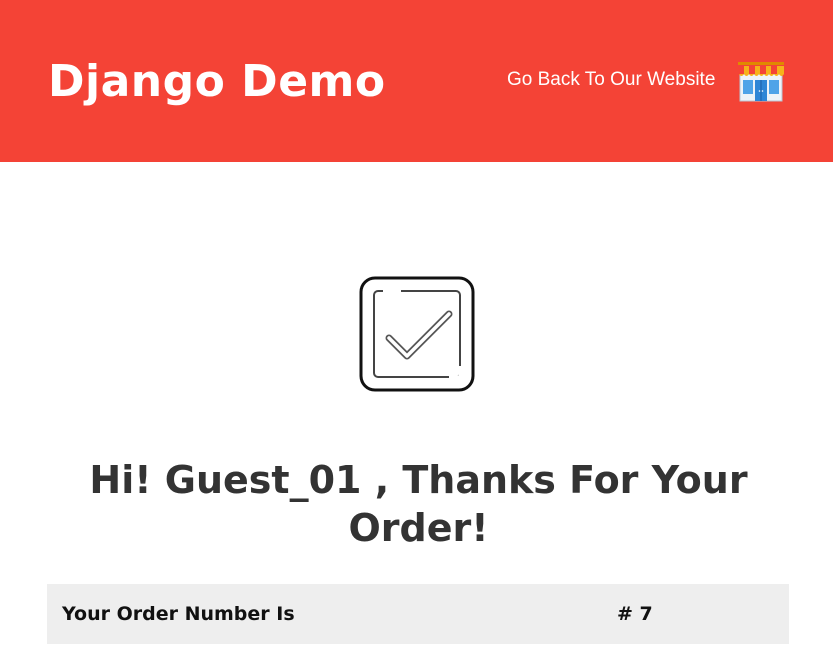 The width and height of the screenshot is (833, 656). Describe the element at coordinates (217, 81) in the screenshot. I see `site-brand: Django Demo` at that location.